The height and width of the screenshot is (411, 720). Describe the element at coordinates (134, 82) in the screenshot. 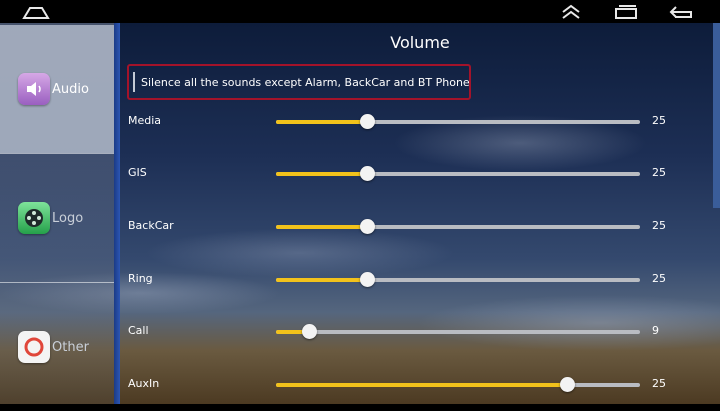

I see `silence-sounds-checkbox` at that location.